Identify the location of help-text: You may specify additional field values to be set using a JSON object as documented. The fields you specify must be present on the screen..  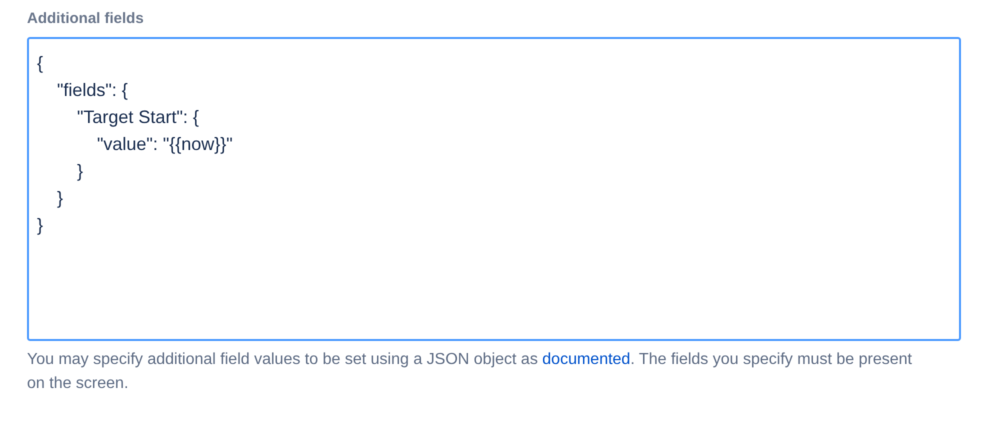
(470, 372).